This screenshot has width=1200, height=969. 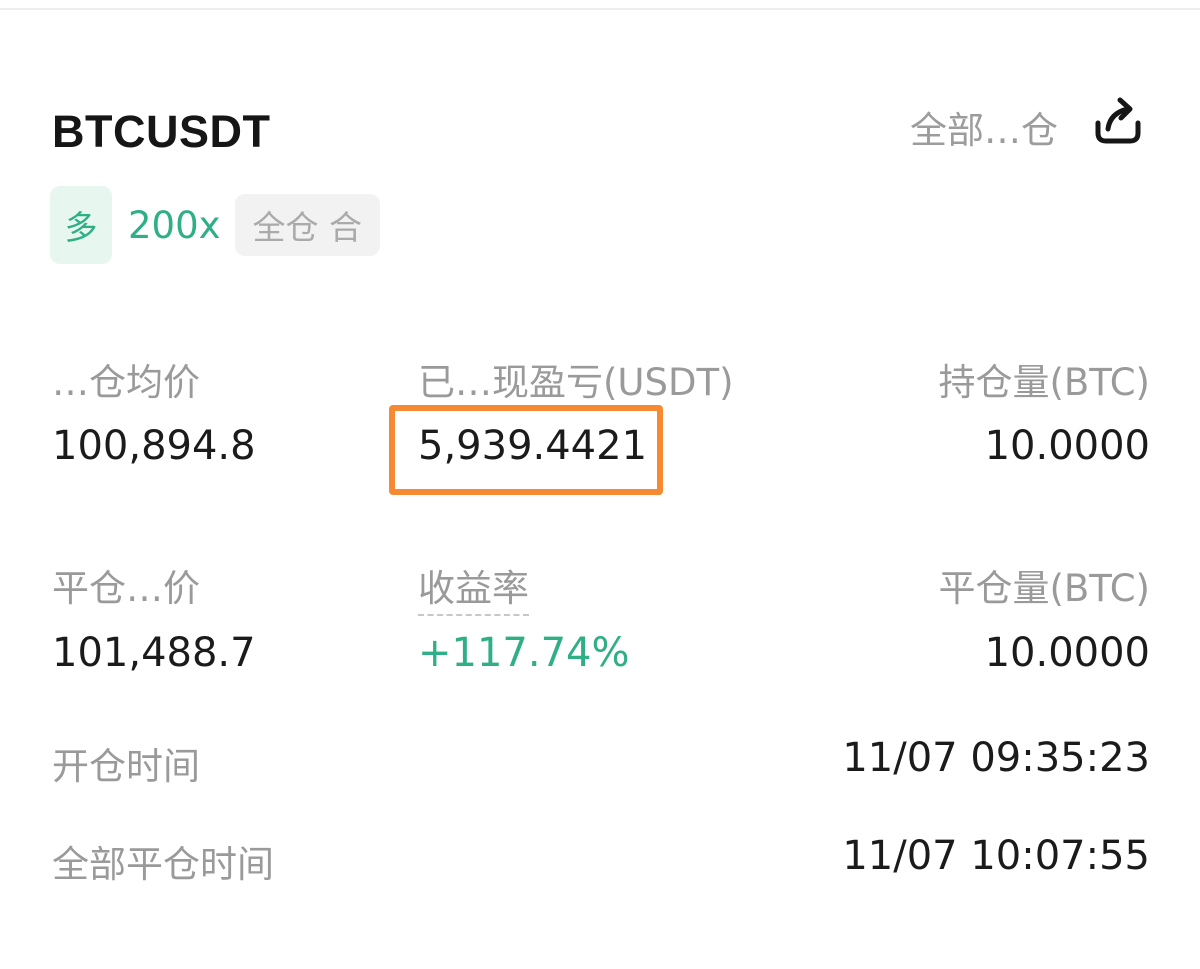 I want to click on roi-label: 收益率, so click(x=473, y=587).